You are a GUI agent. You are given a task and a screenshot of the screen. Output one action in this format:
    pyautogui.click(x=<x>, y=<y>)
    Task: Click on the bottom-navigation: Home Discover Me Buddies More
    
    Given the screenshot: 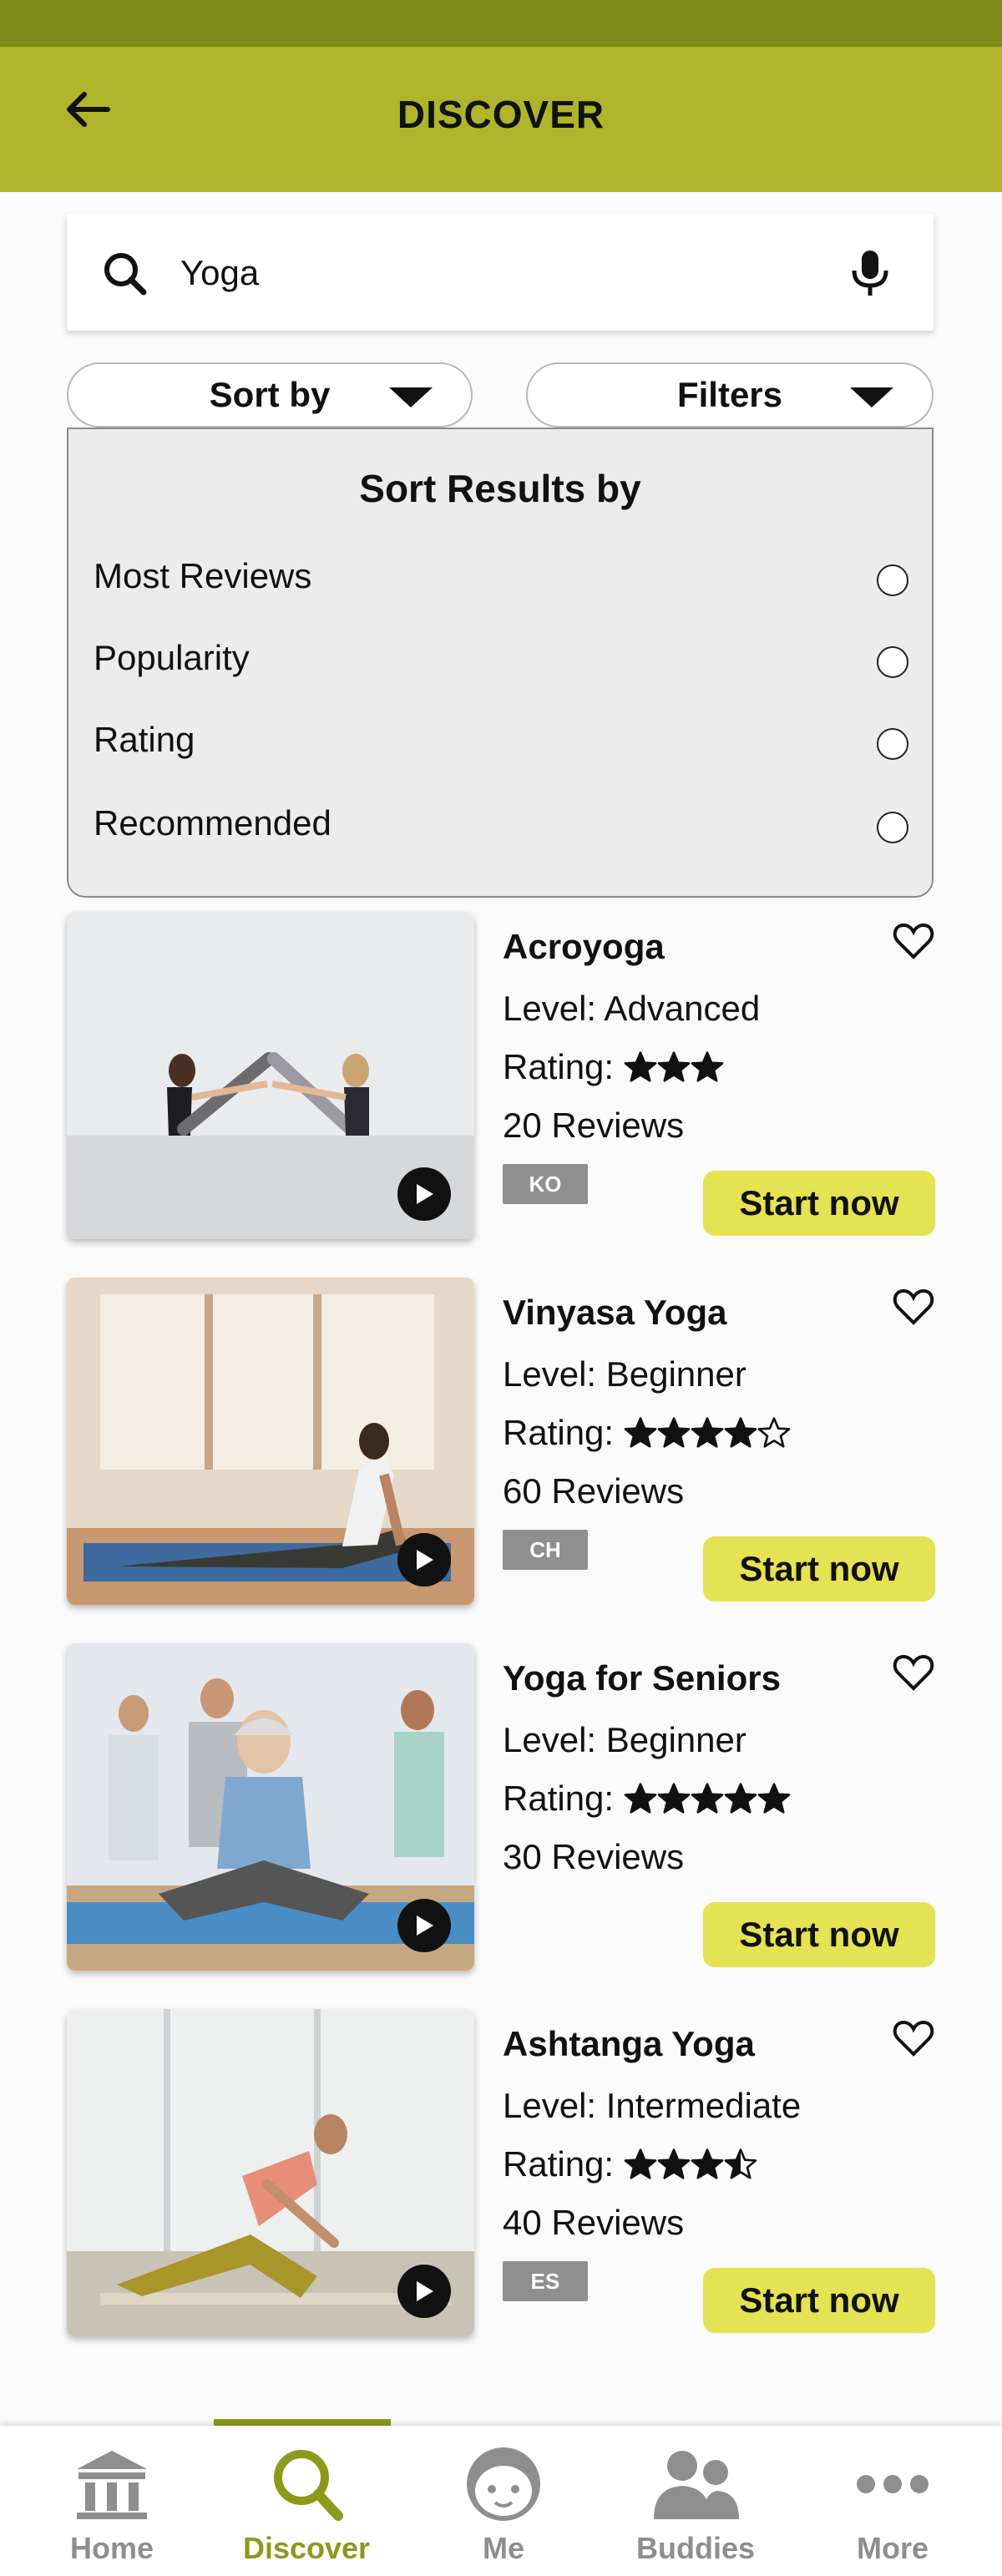 What is the action you would take?
    pyautogui.click(x=501, y=2501)
    